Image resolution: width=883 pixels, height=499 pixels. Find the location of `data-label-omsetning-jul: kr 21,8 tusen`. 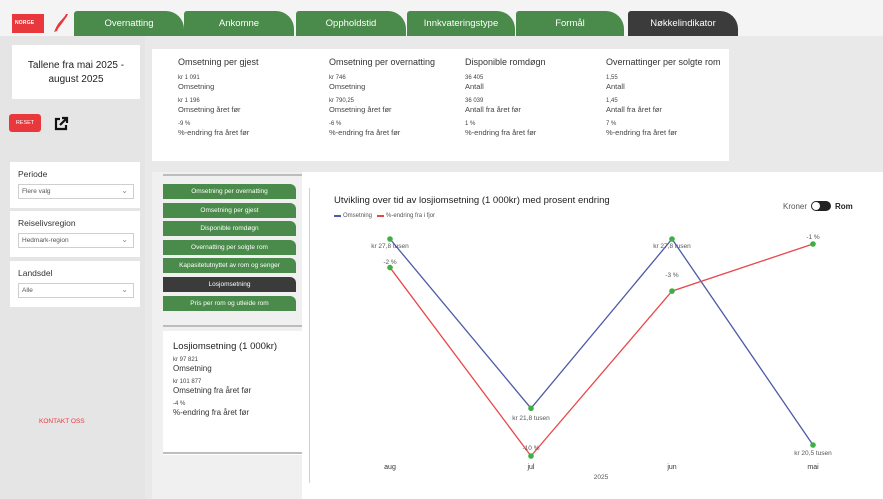

data-label-omsetning-jul: kr 21,8 tusen is located at coordinates (531, 418).